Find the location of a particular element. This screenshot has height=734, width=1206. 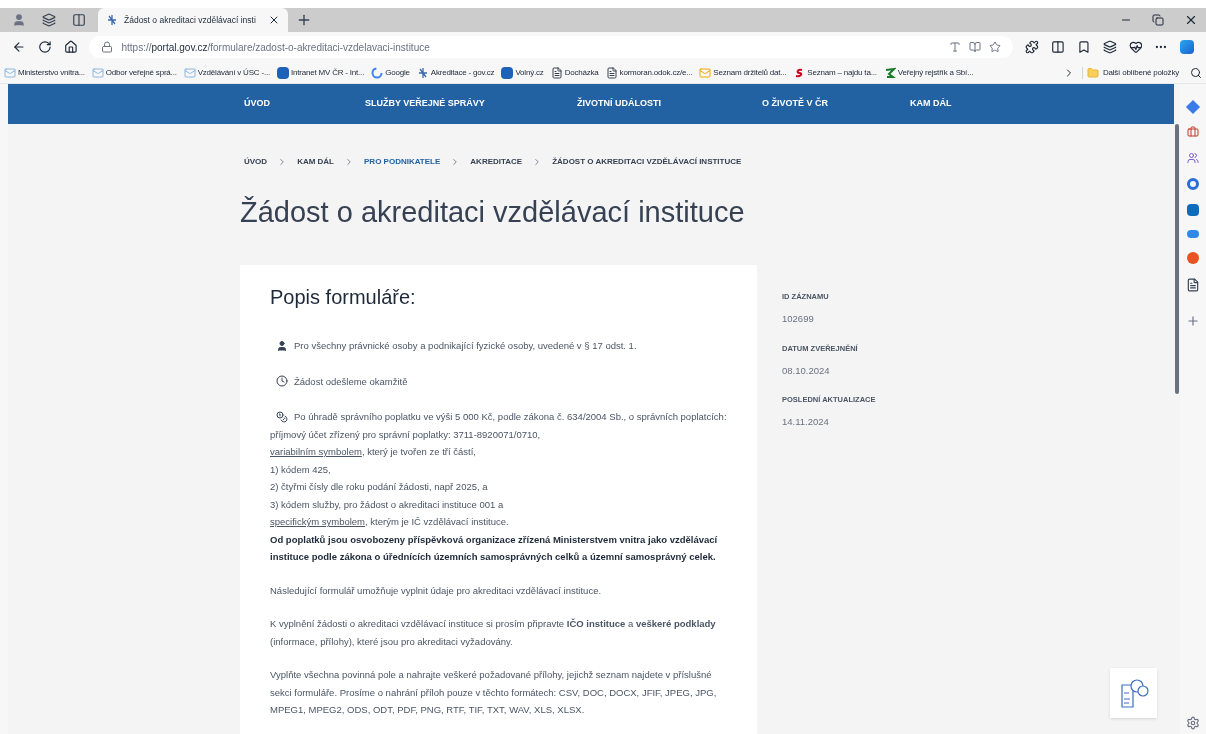

nav-link: ŽIVOTNÍ UDÁLOSTI is located at coordinates (669, 104).